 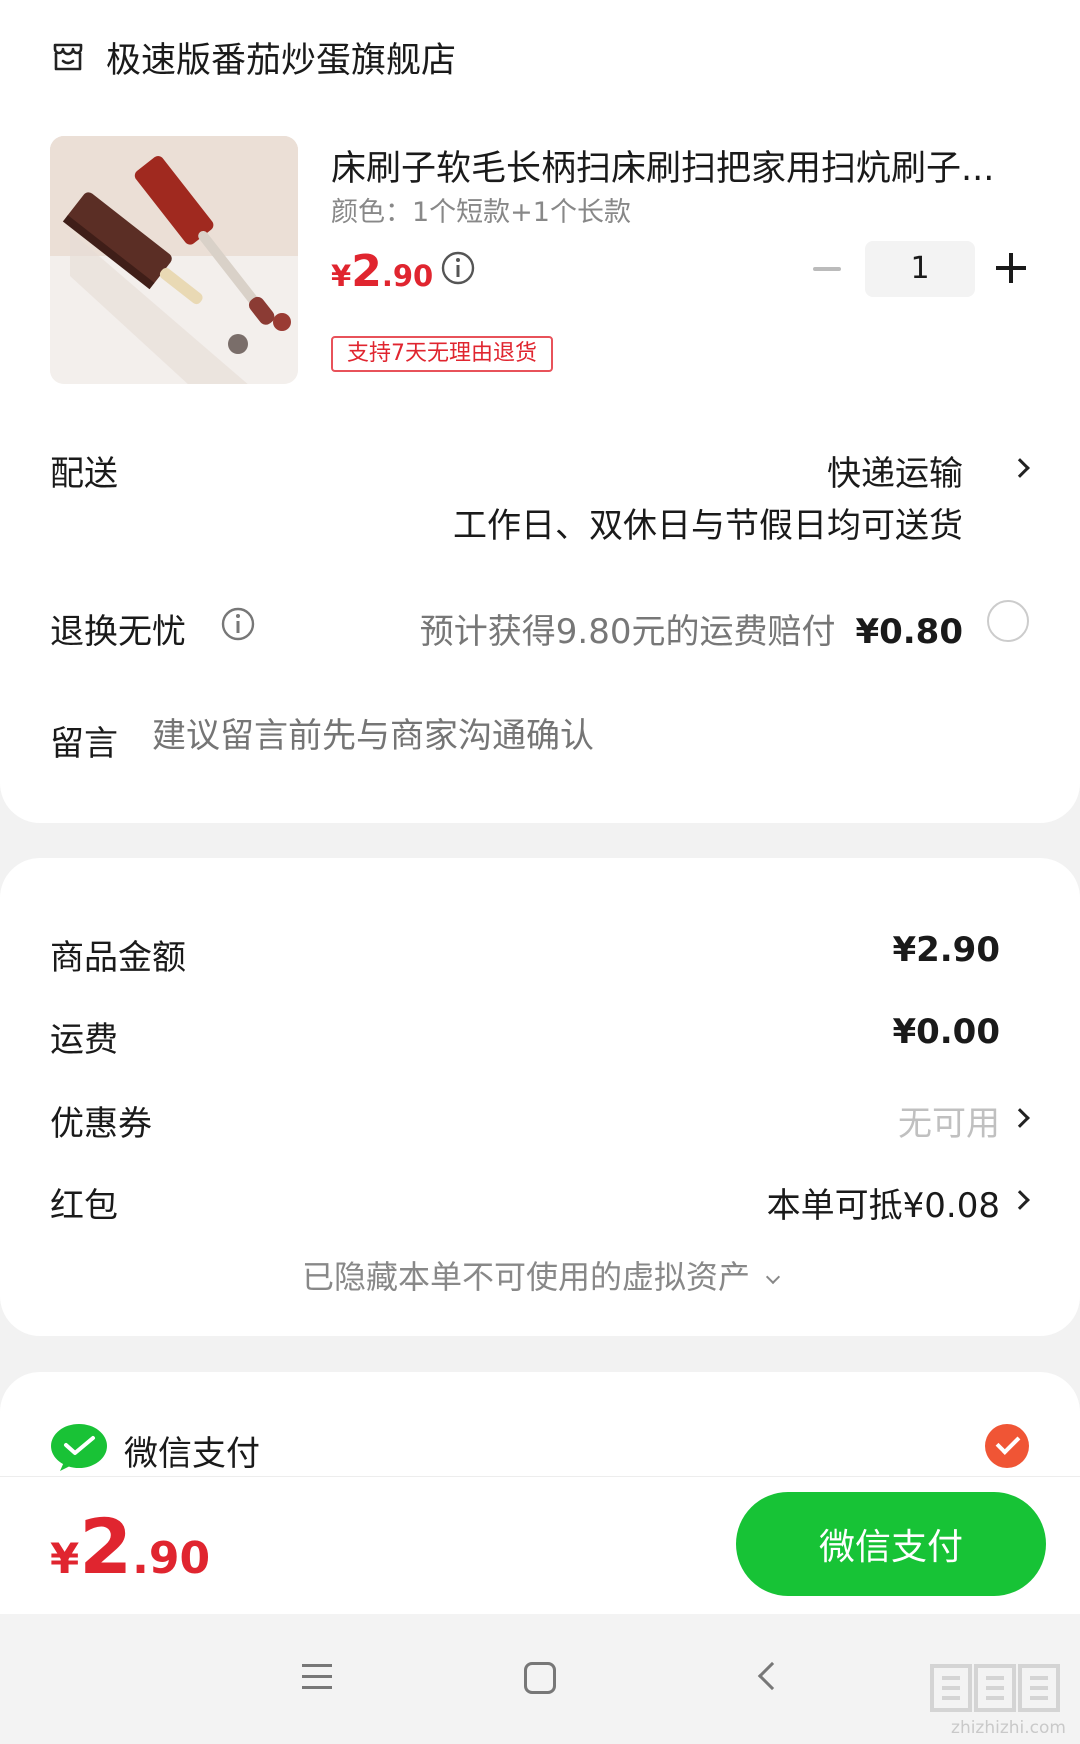 I want to click on watermark-text: zhizhizhi.com, so click(x=1008, y=1728).